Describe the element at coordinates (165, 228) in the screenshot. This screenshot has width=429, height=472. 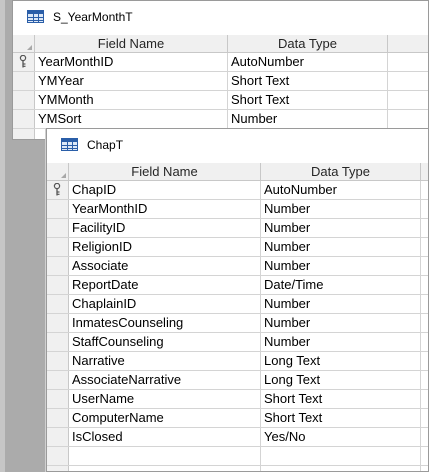
I see `field-name-cell: FacilityID` at that location.